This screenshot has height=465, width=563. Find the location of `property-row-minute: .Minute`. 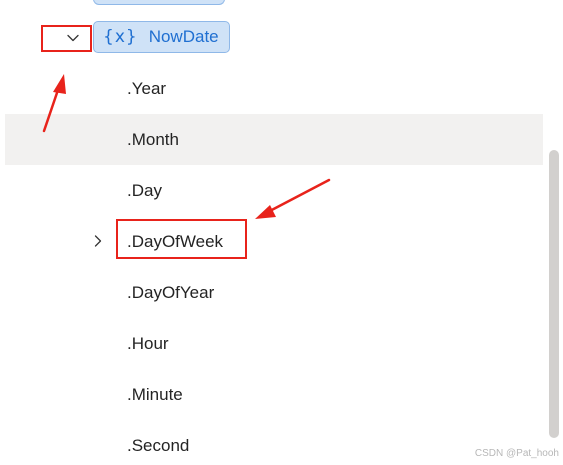

property-row-minute: .Minute is located at coordinates (274, 394).